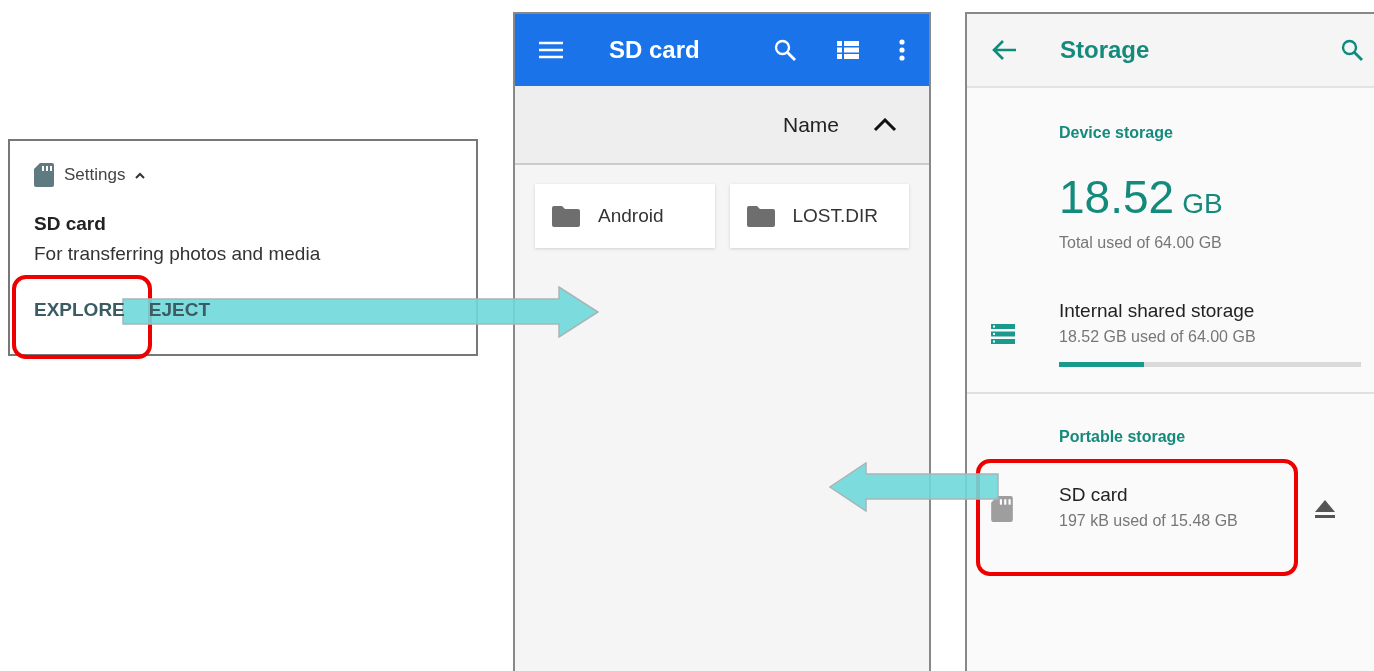 The width and height of the screenshot is (1374, 671). I want to click on storage-summary: 18.52 GB used of 64.00 GB, so click(1158, 337).